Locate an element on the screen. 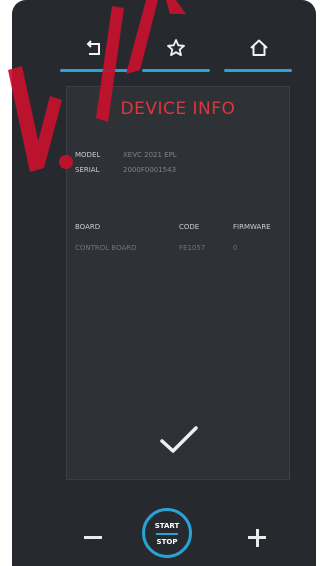 This screenshot has width=328, height=566. favorite-star-icon is located at coordinates (176, 48).